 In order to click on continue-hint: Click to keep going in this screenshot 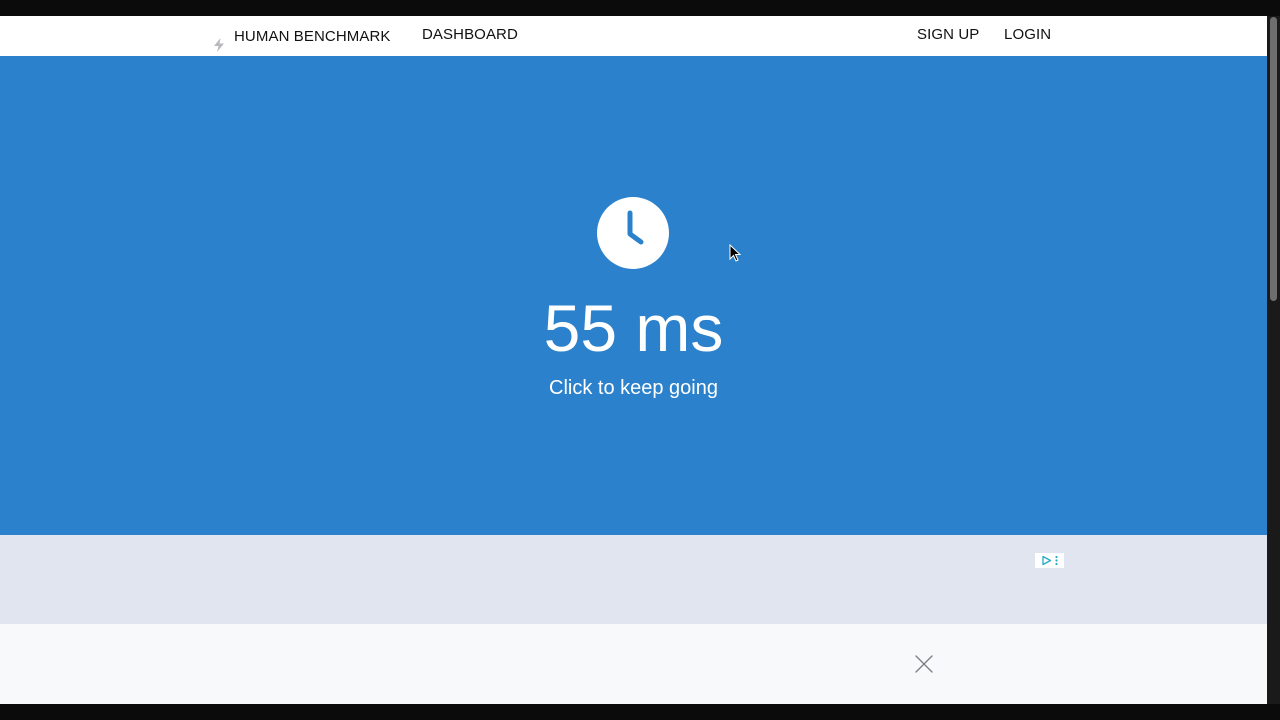, I will do `click(633, 388)`.